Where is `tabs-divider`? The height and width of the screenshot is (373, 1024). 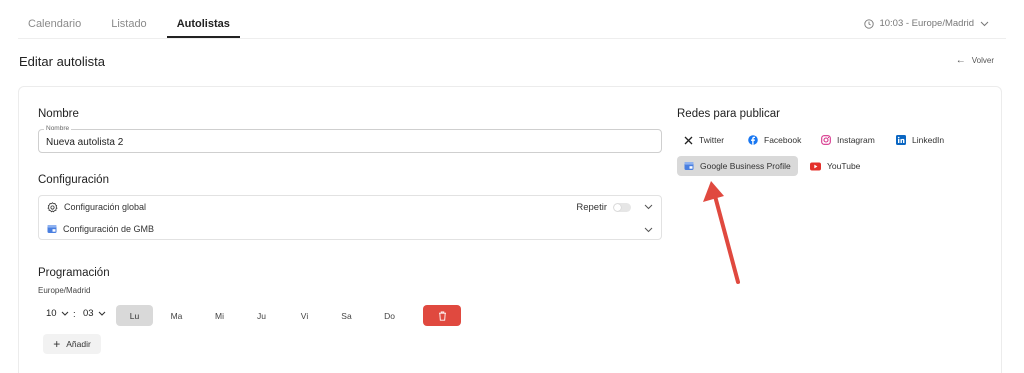
tabs-divider is located at coordinates (512, 38).